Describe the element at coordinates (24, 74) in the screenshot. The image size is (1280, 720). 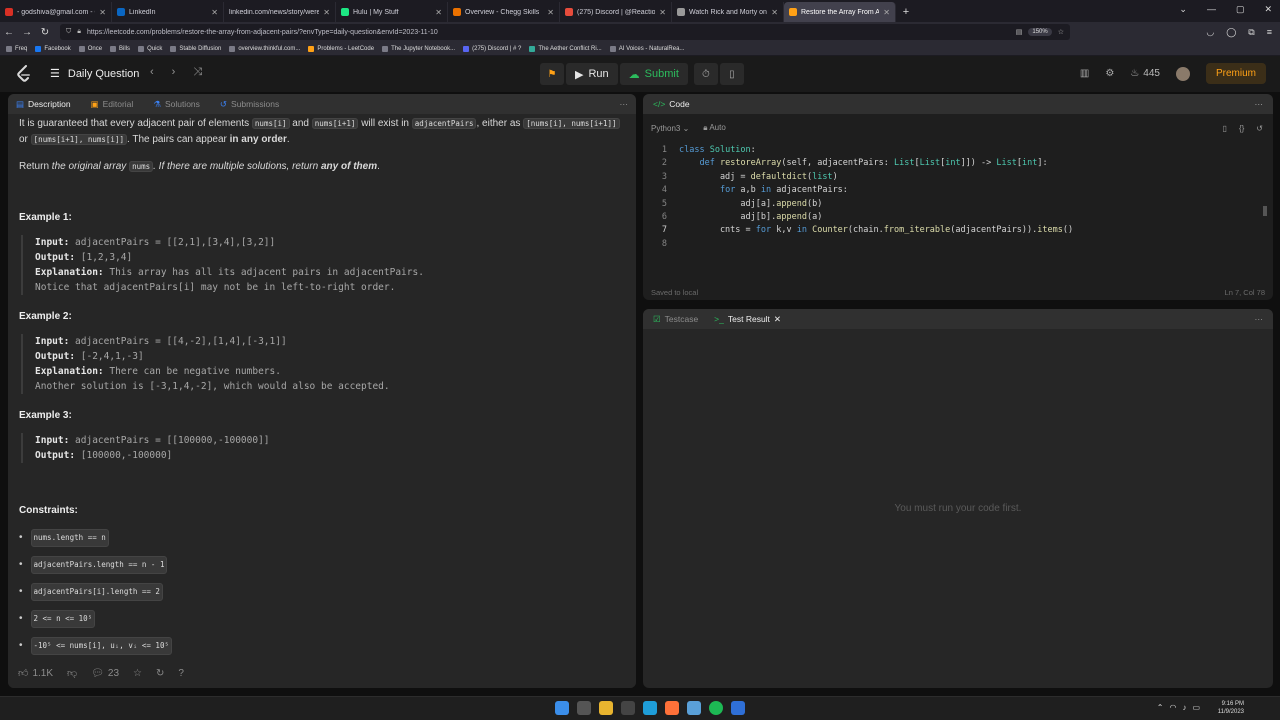
I see `leetcode-logo` at that location.